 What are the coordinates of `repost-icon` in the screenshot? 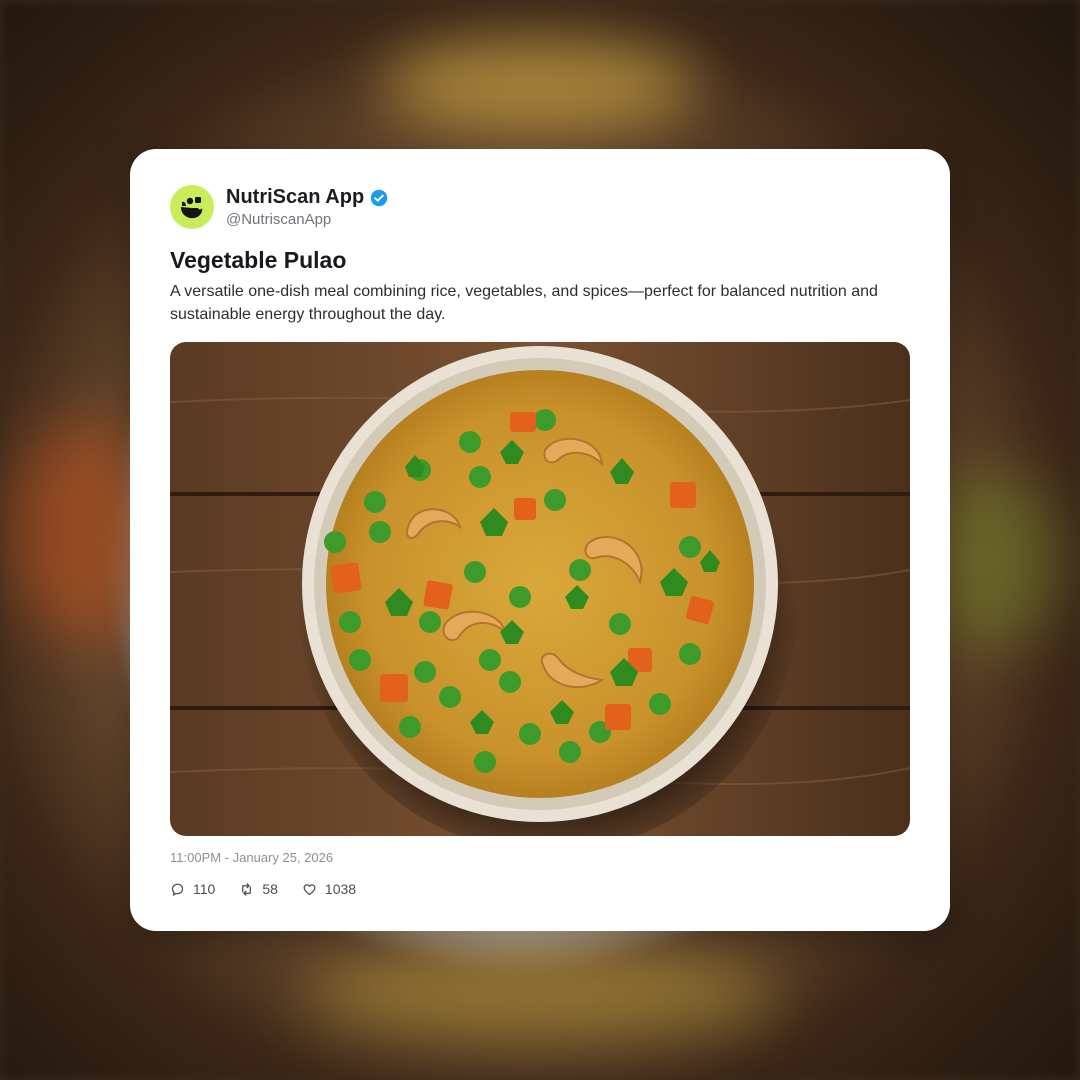 It's located at (247, 889).